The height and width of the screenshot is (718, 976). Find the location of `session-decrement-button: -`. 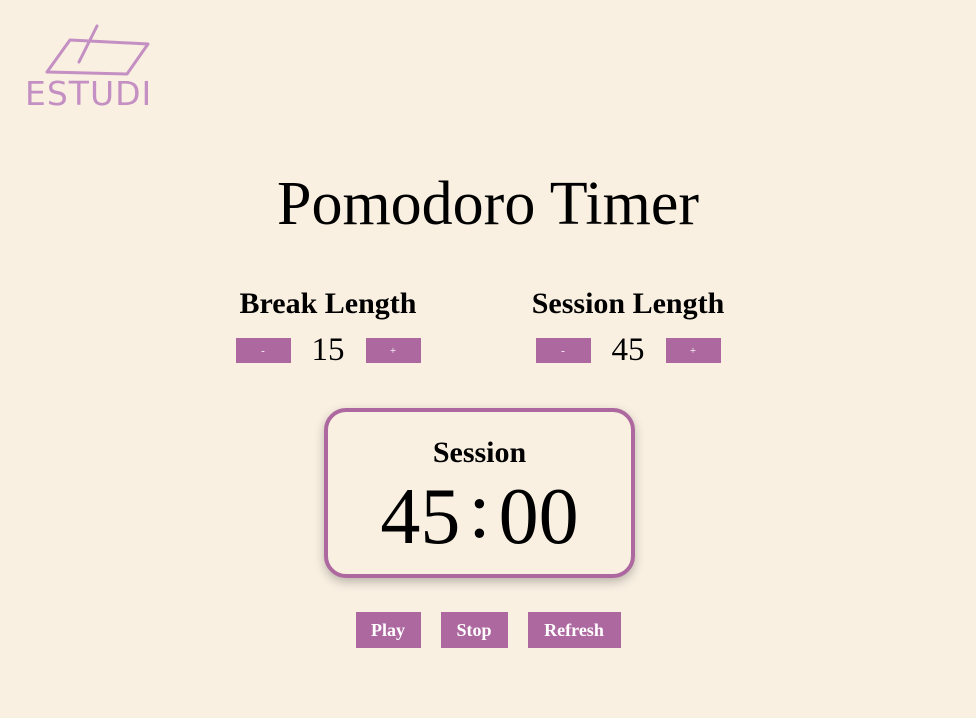

session-decrement-button: - is located at coordinates (563, 350).